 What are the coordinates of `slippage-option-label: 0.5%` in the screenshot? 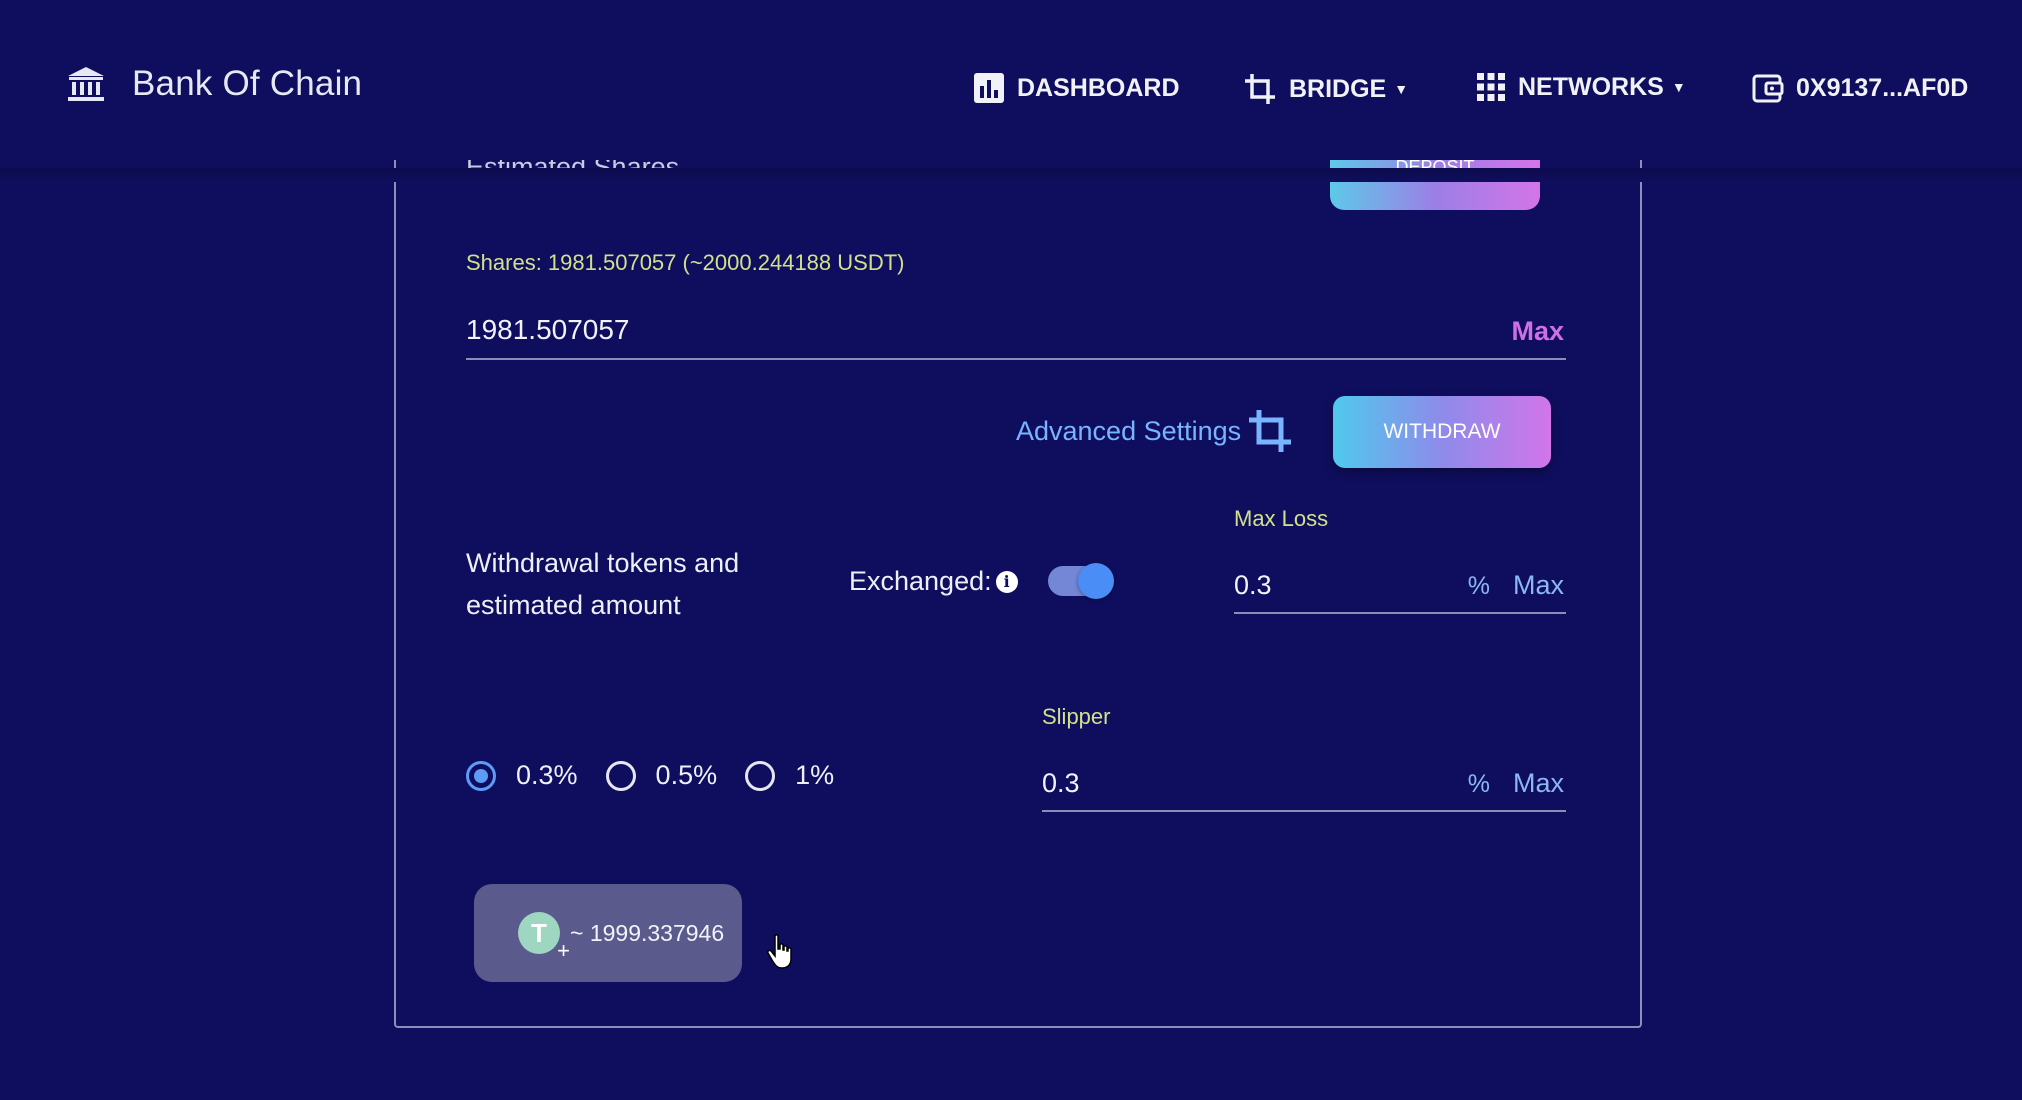 It's located at (686, 775).